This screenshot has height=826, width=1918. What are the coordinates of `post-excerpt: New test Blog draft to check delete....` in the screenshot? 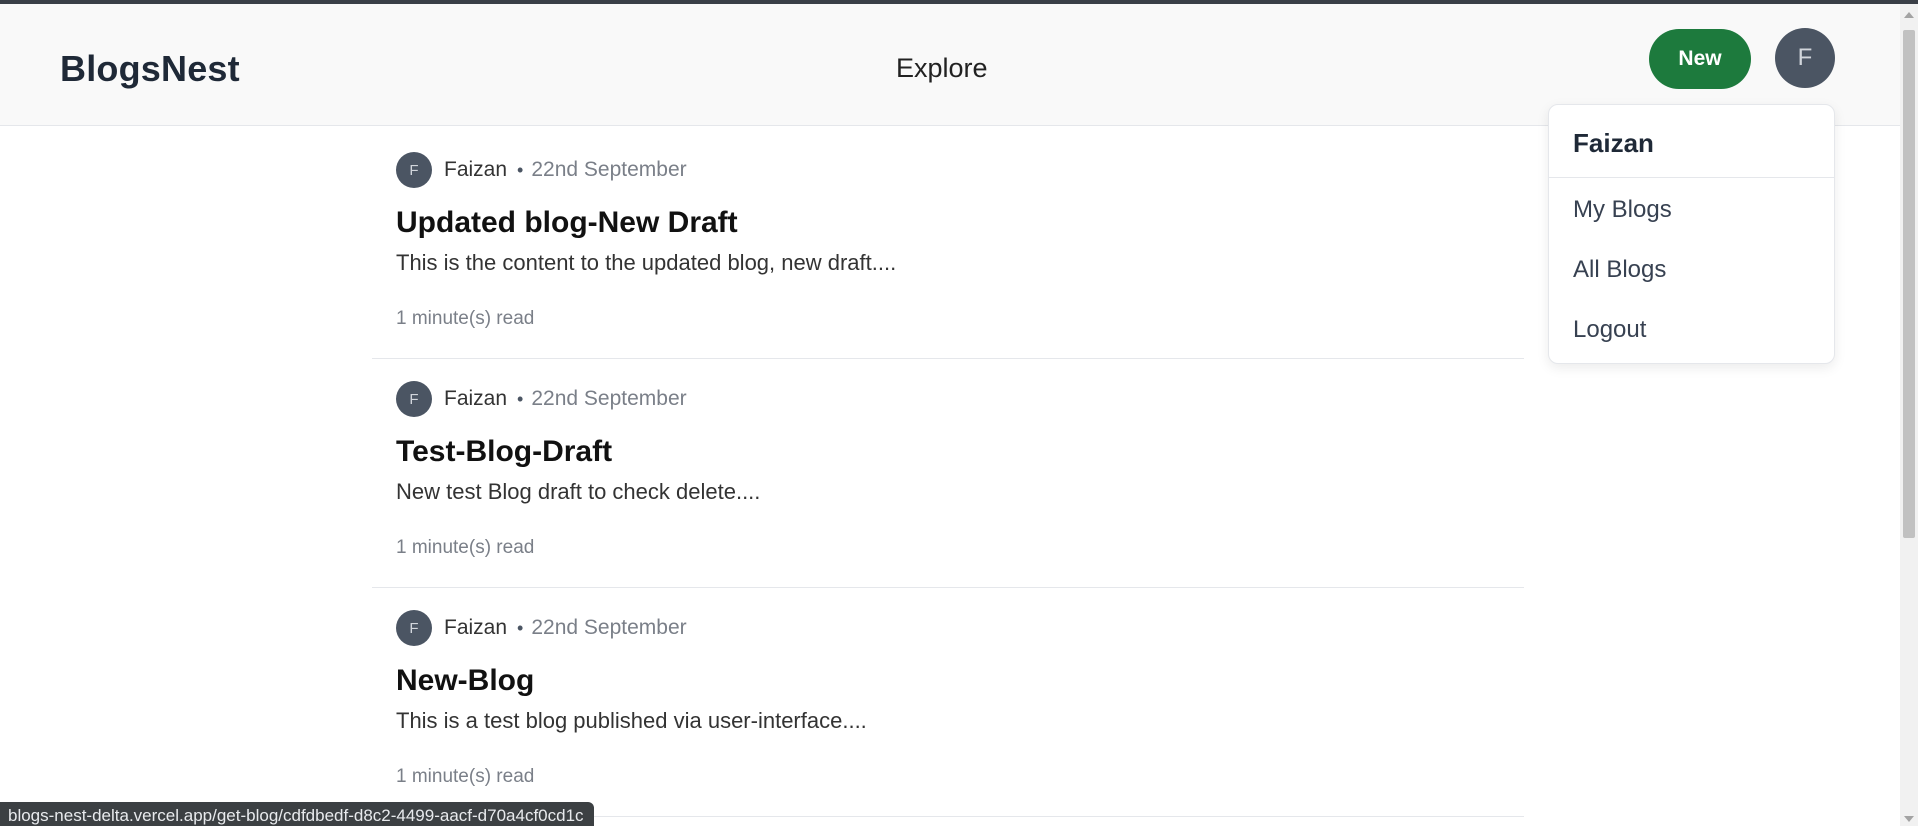 It's located at (578, 491).